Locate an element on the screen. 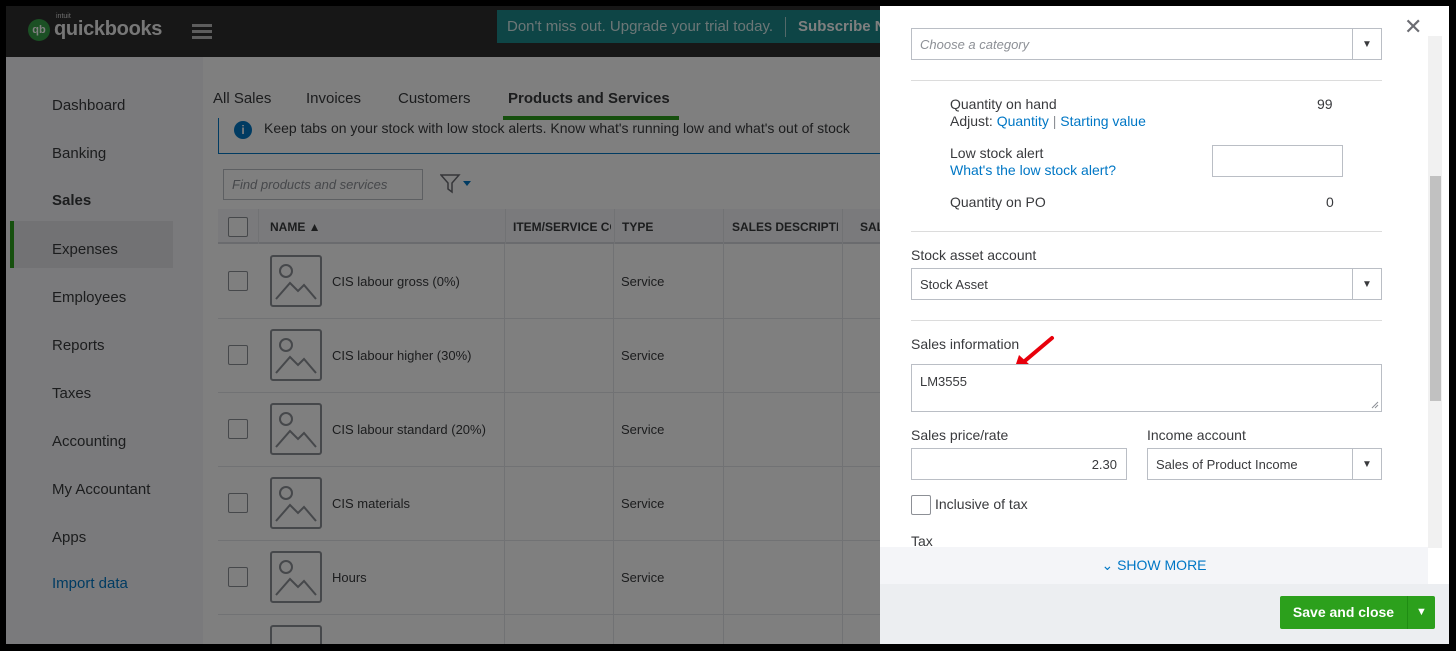 Image resolution: width=1456 pixels, height=651 pixels. quantity-on-po-value: 0 is located at coordinates (1330, 202).